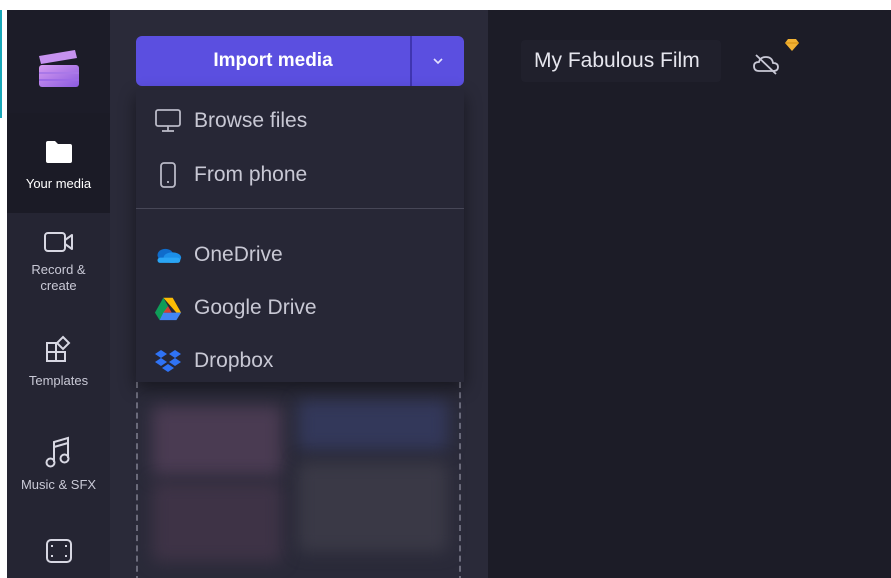 Image resolution: width=891 pixels, height=578 pixels. What do you see at coordinates (792, 45) in the screenshot?
I see `premium-diamond-icon` at bounding box center [792, 45].